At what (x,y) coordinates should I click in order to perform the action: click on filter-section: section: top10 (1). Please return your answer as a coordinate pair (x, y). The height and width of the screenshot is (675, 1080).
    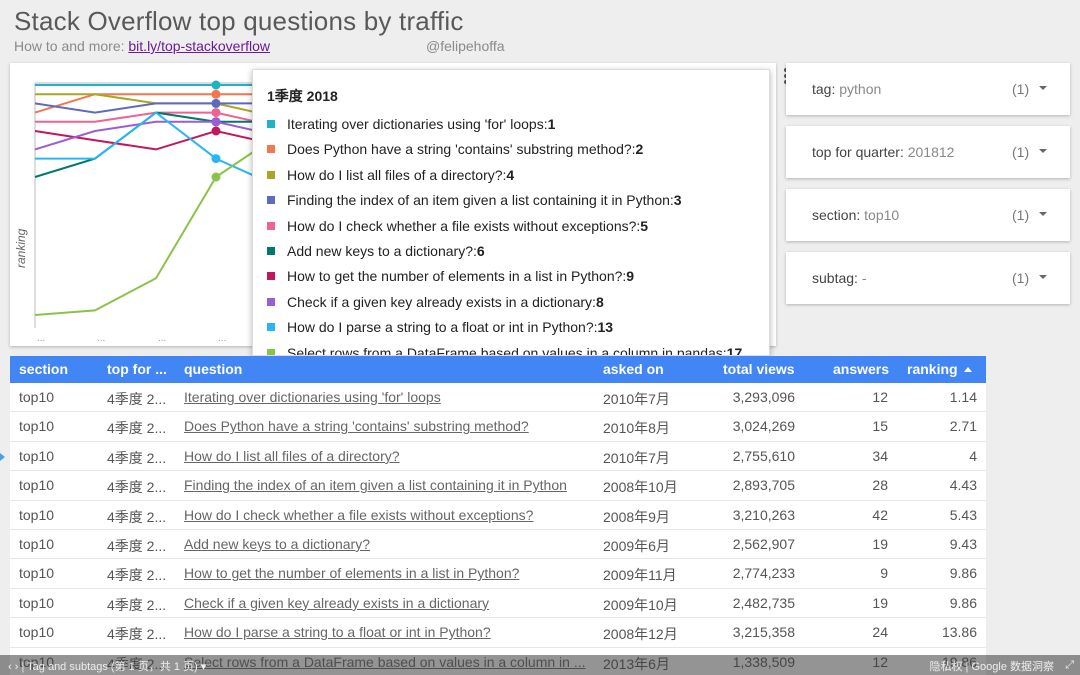
    Looking at the image, I should click on (928, 215).